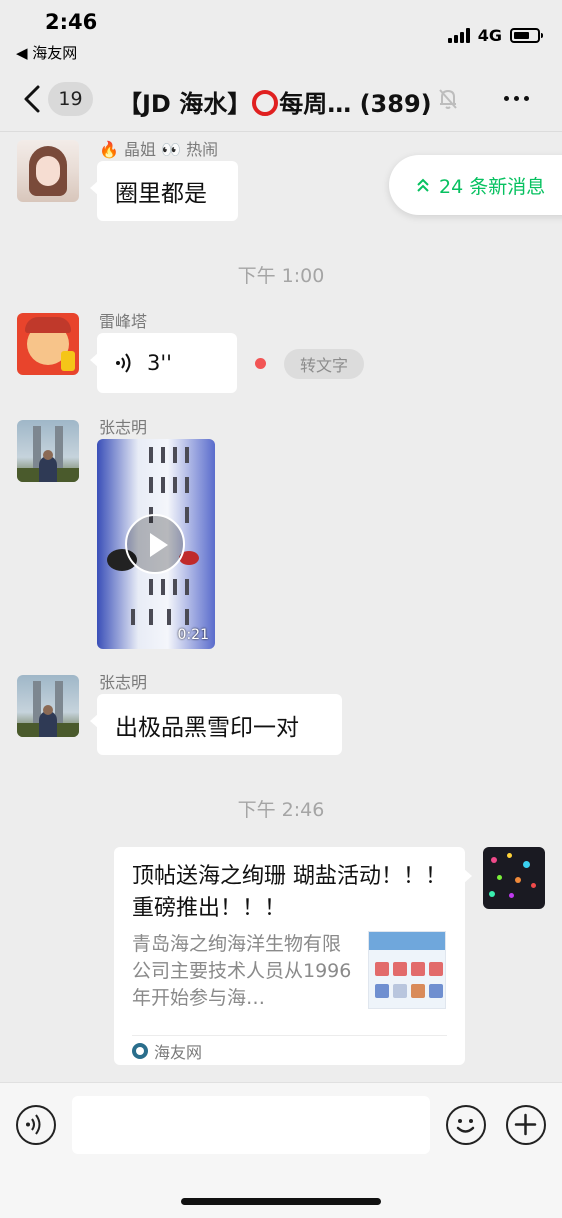 The width and height of the screenshot is (562, 1218). I want to click on card-title: 顶帖送海之绚珊 瑚盐活动！！！ 重磅推出！！！, so click(289, 892).